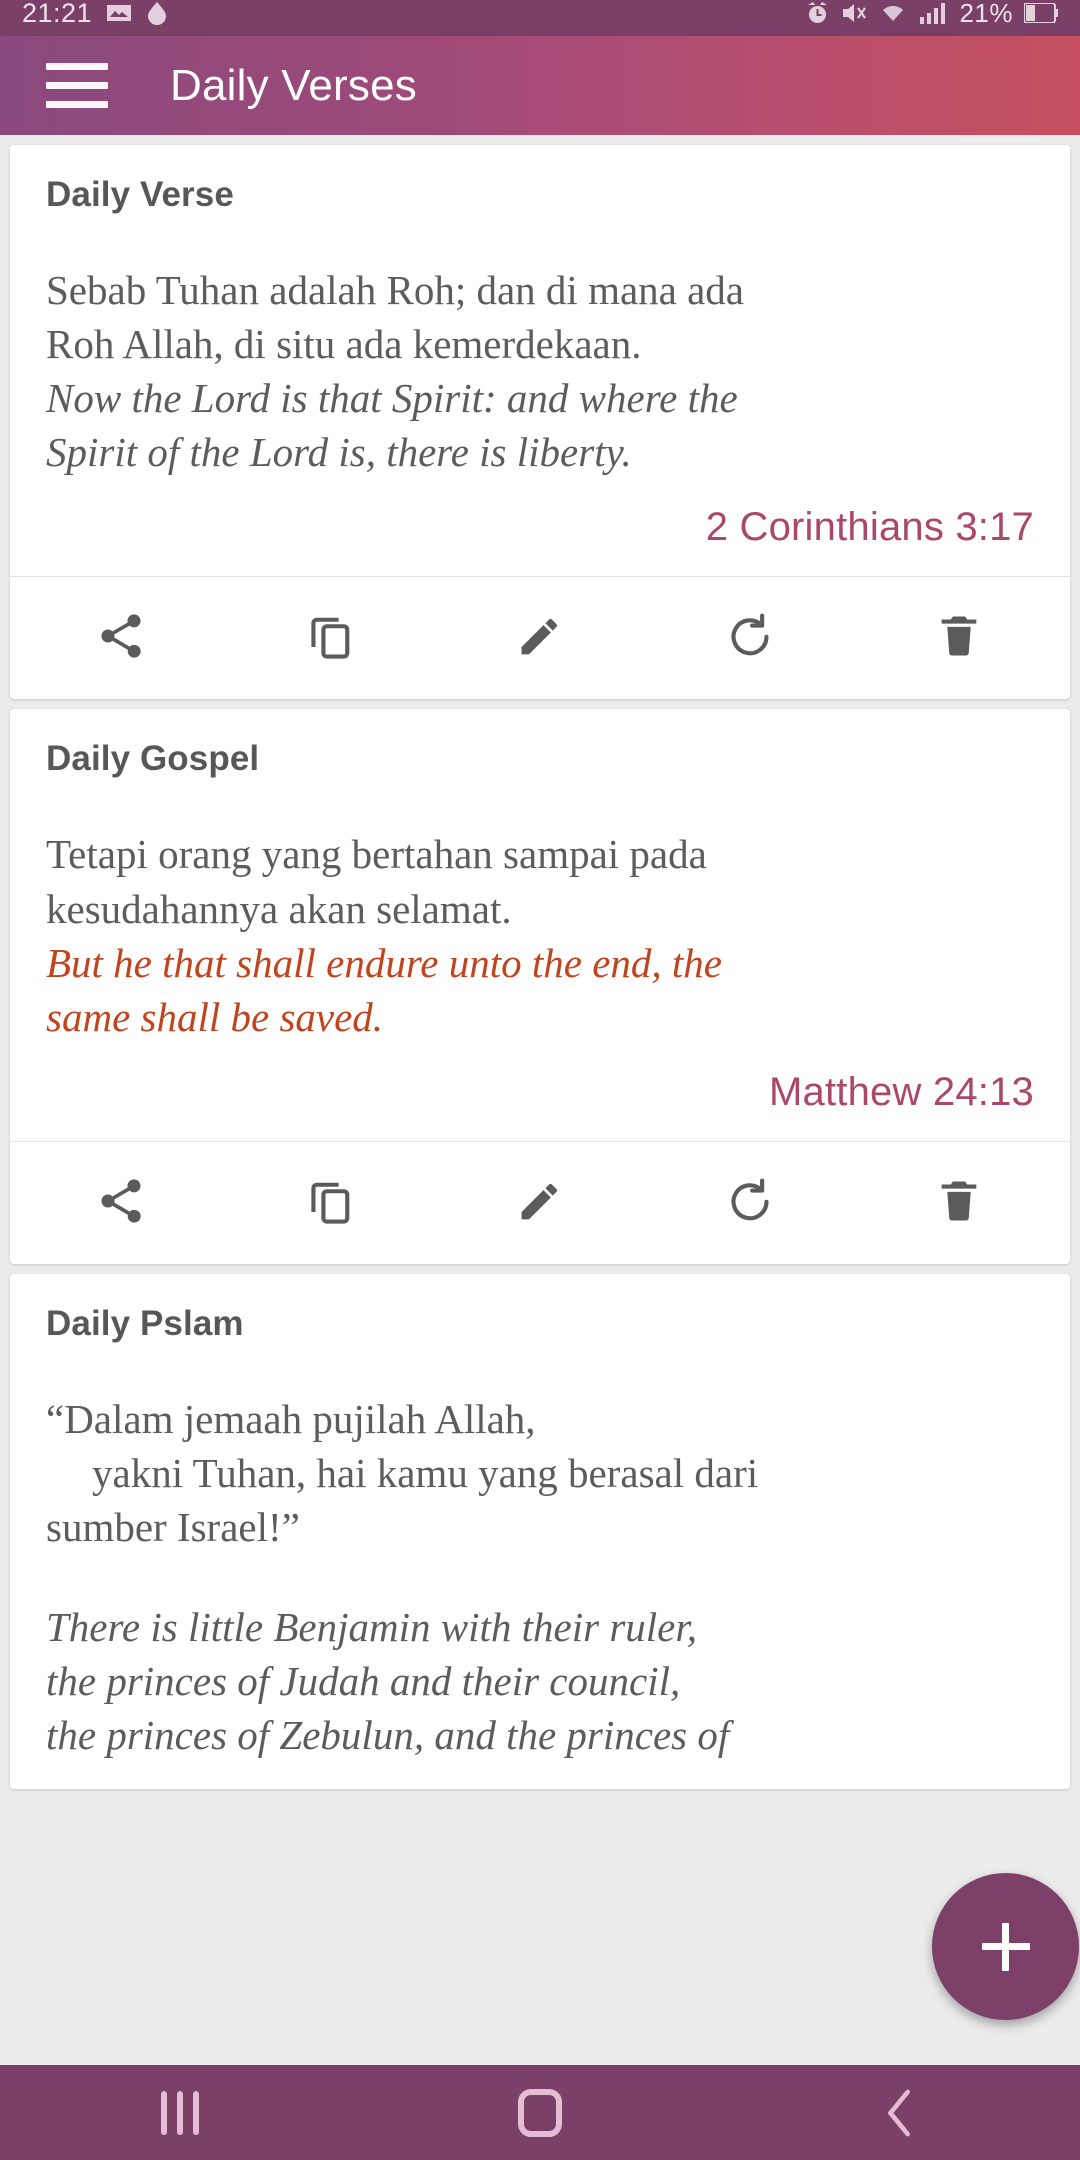 The height and width of the screenshot is (2160, 1080). Describe the element at coordinates (425, 1472) in the screenshot. I see `verse-native-line: yakni Tuhan, hai kamu yang berasal dari` at that location.